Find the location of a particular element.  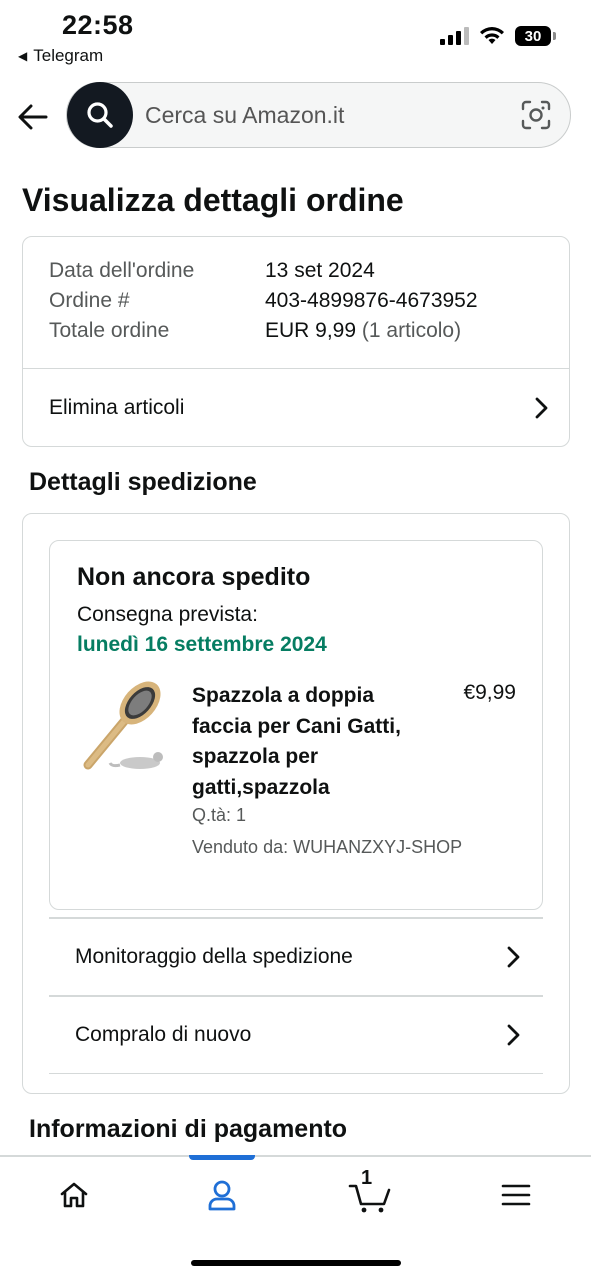

order-number-value: 403-4899876-4673952 is located at coordinates (371, 300).